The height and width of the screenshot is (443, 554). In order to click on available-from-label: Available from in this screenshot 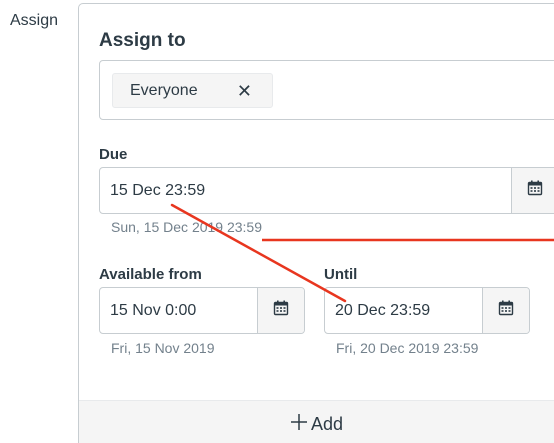, I will do `click(150, 274)`.